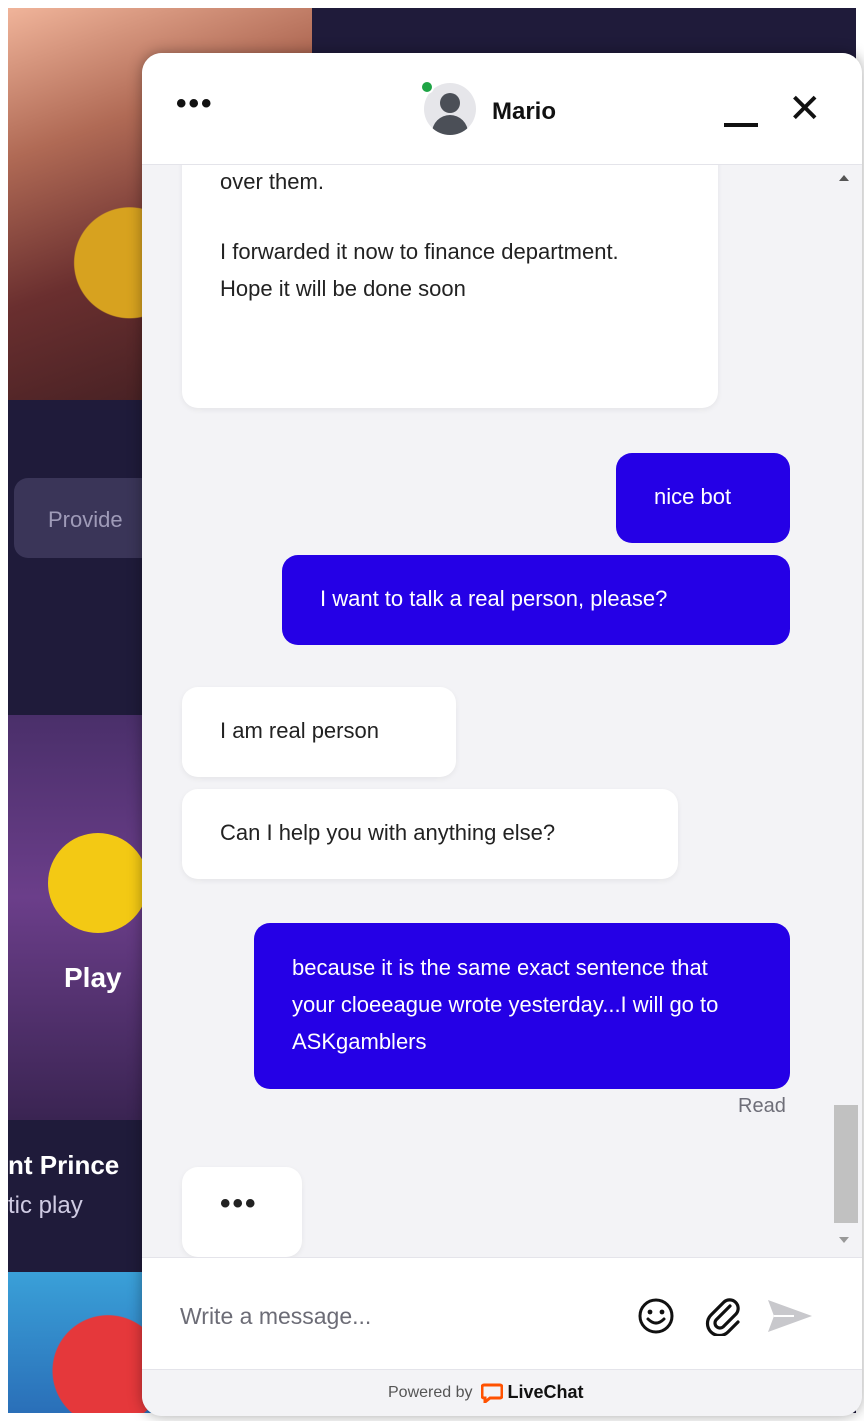 This screenshot has width=864, height=1421. What do you see at coordinates (762, 1106) in the screenshot?
I see `read-receipt: Read` at bounding box center [762, 1106].